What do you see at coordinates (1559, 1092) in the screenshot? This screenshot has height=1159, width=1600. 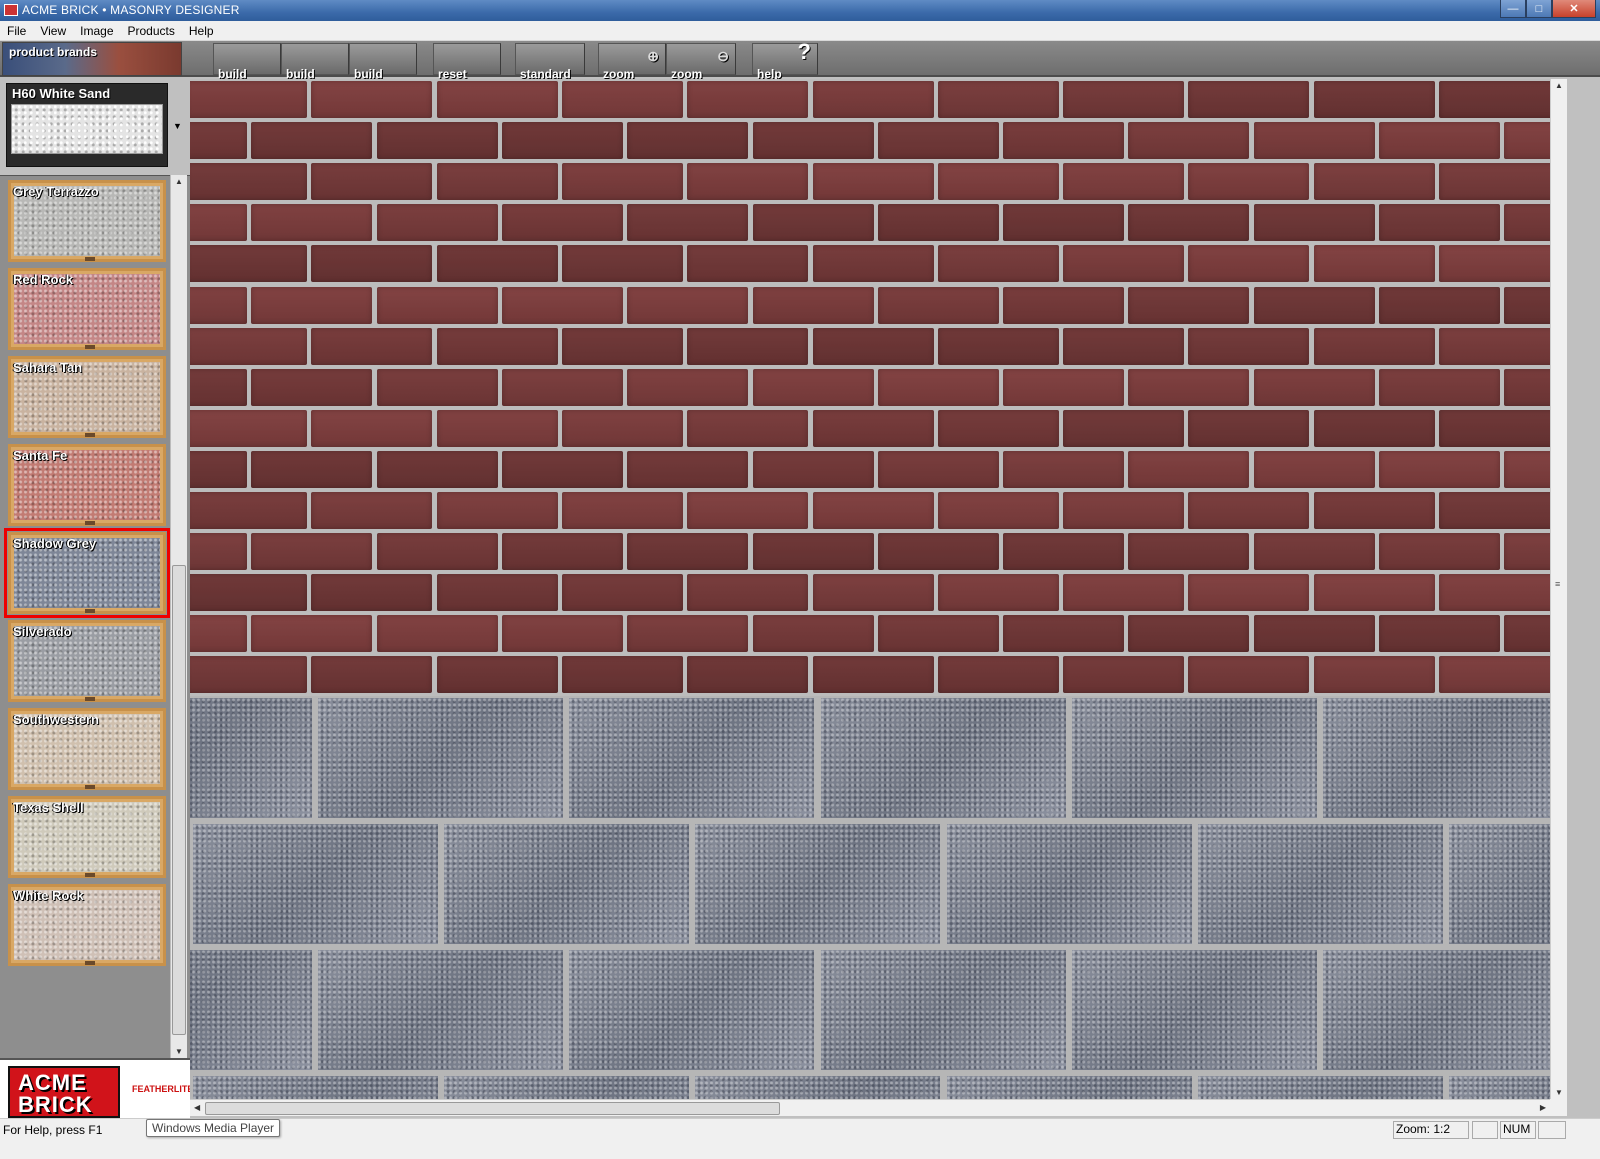 I see `canvas-scroll-down-icon: ▼` at bounding box center [1559, 1092].